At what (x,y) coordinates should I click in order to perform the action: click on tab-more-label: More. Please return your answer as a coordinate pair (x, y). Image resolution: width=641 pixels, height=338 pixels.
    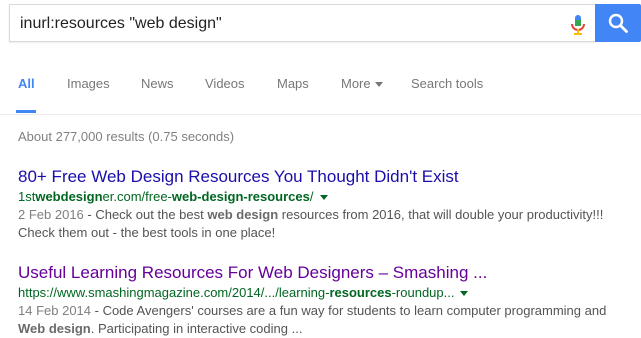
    Looking at the image, I should click on (356, 83).